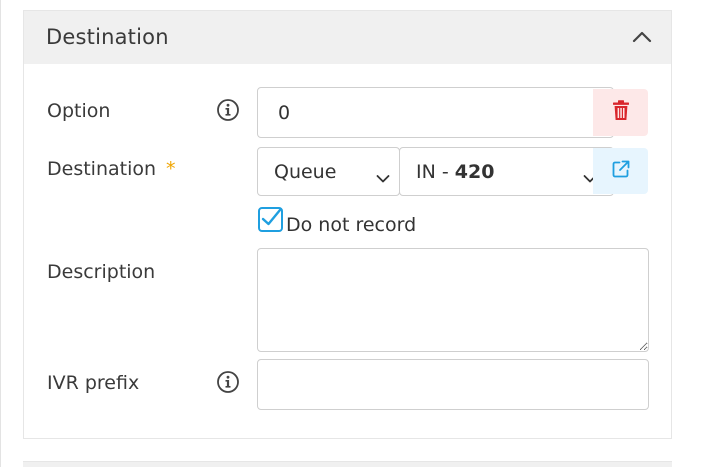  What do you see at coordinates (270, 219) in the screenshot?
I see `do-not-record-checkbox` at bounding box center [270, 219].